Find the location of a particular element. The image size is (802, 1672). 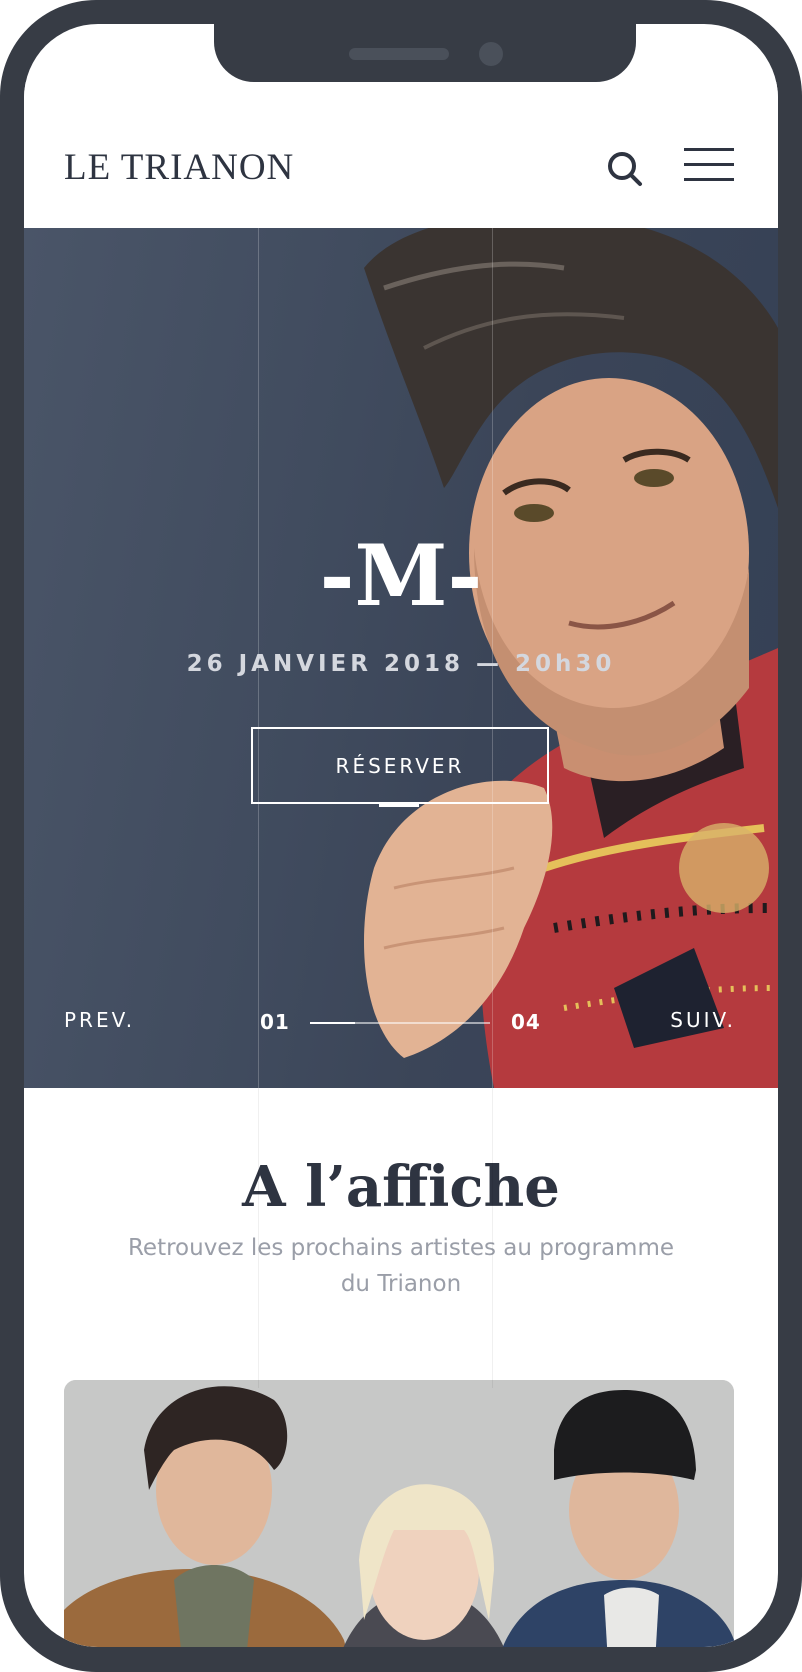

site-header: LE TRIANON is located at coordinates (401, 155).